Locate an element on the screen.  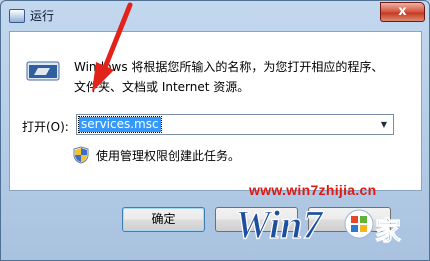
title-bar: 运行 x is located at coordinates (215, 16).